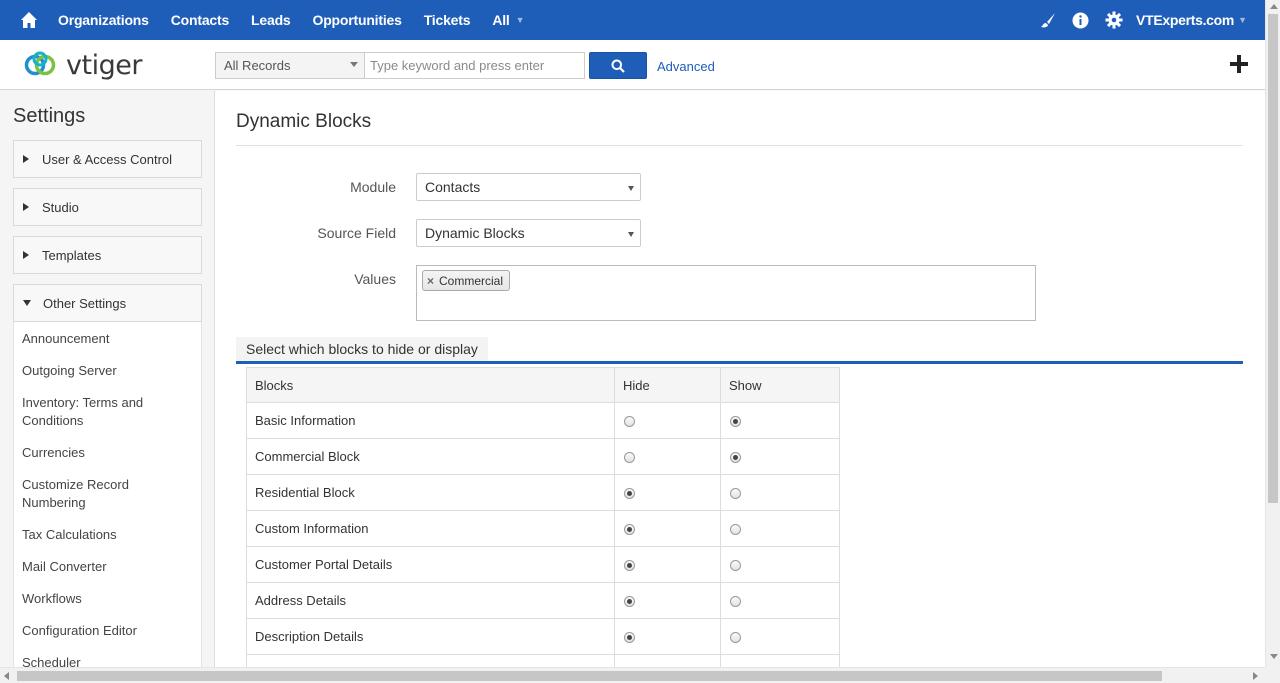 The image size is (1280, 683). What do you see at coordinates (686, 66) in the screenshot?
I see `advanced-search-link: Advanced` at bounding box center [686, 66].